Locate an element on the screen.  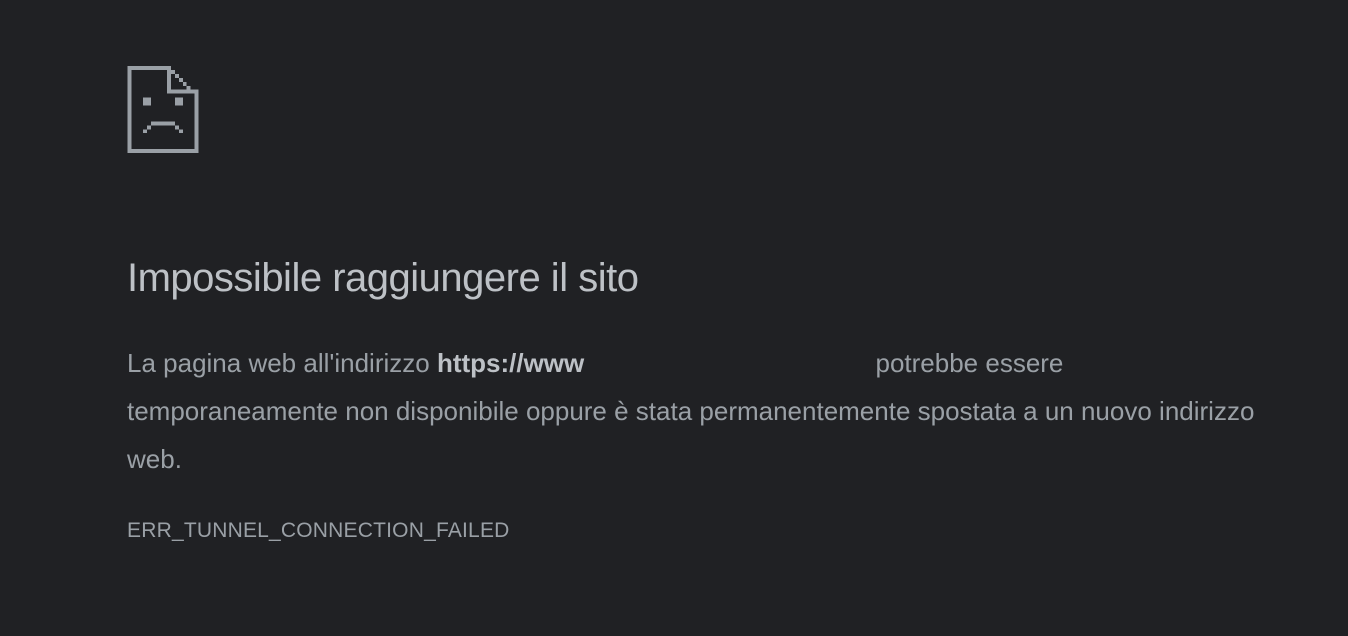
sad-document-icon is located at coordinates (163, 109).